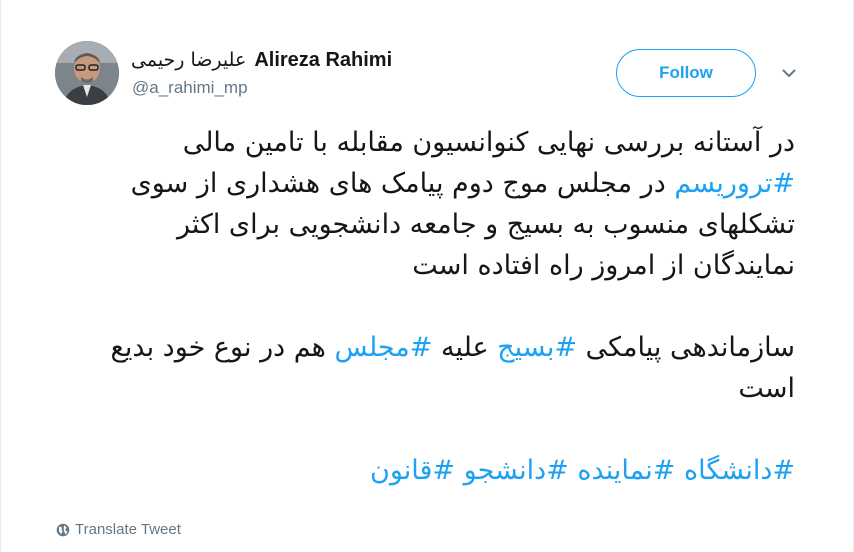 Image resolution: width=854 pixels, height=552 pixels. I want to click on tweet-text-segment: سازماندهی پیامکی, so click(686, 347).